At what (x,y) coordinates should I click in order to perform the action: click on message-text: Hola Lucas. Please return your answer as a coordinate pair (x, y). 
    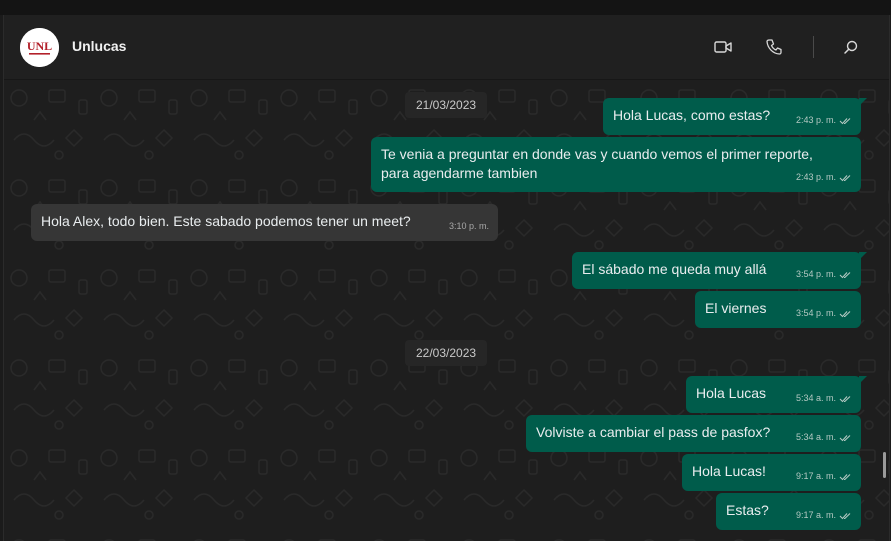
    Looking at the image, I should click on (731, 393).